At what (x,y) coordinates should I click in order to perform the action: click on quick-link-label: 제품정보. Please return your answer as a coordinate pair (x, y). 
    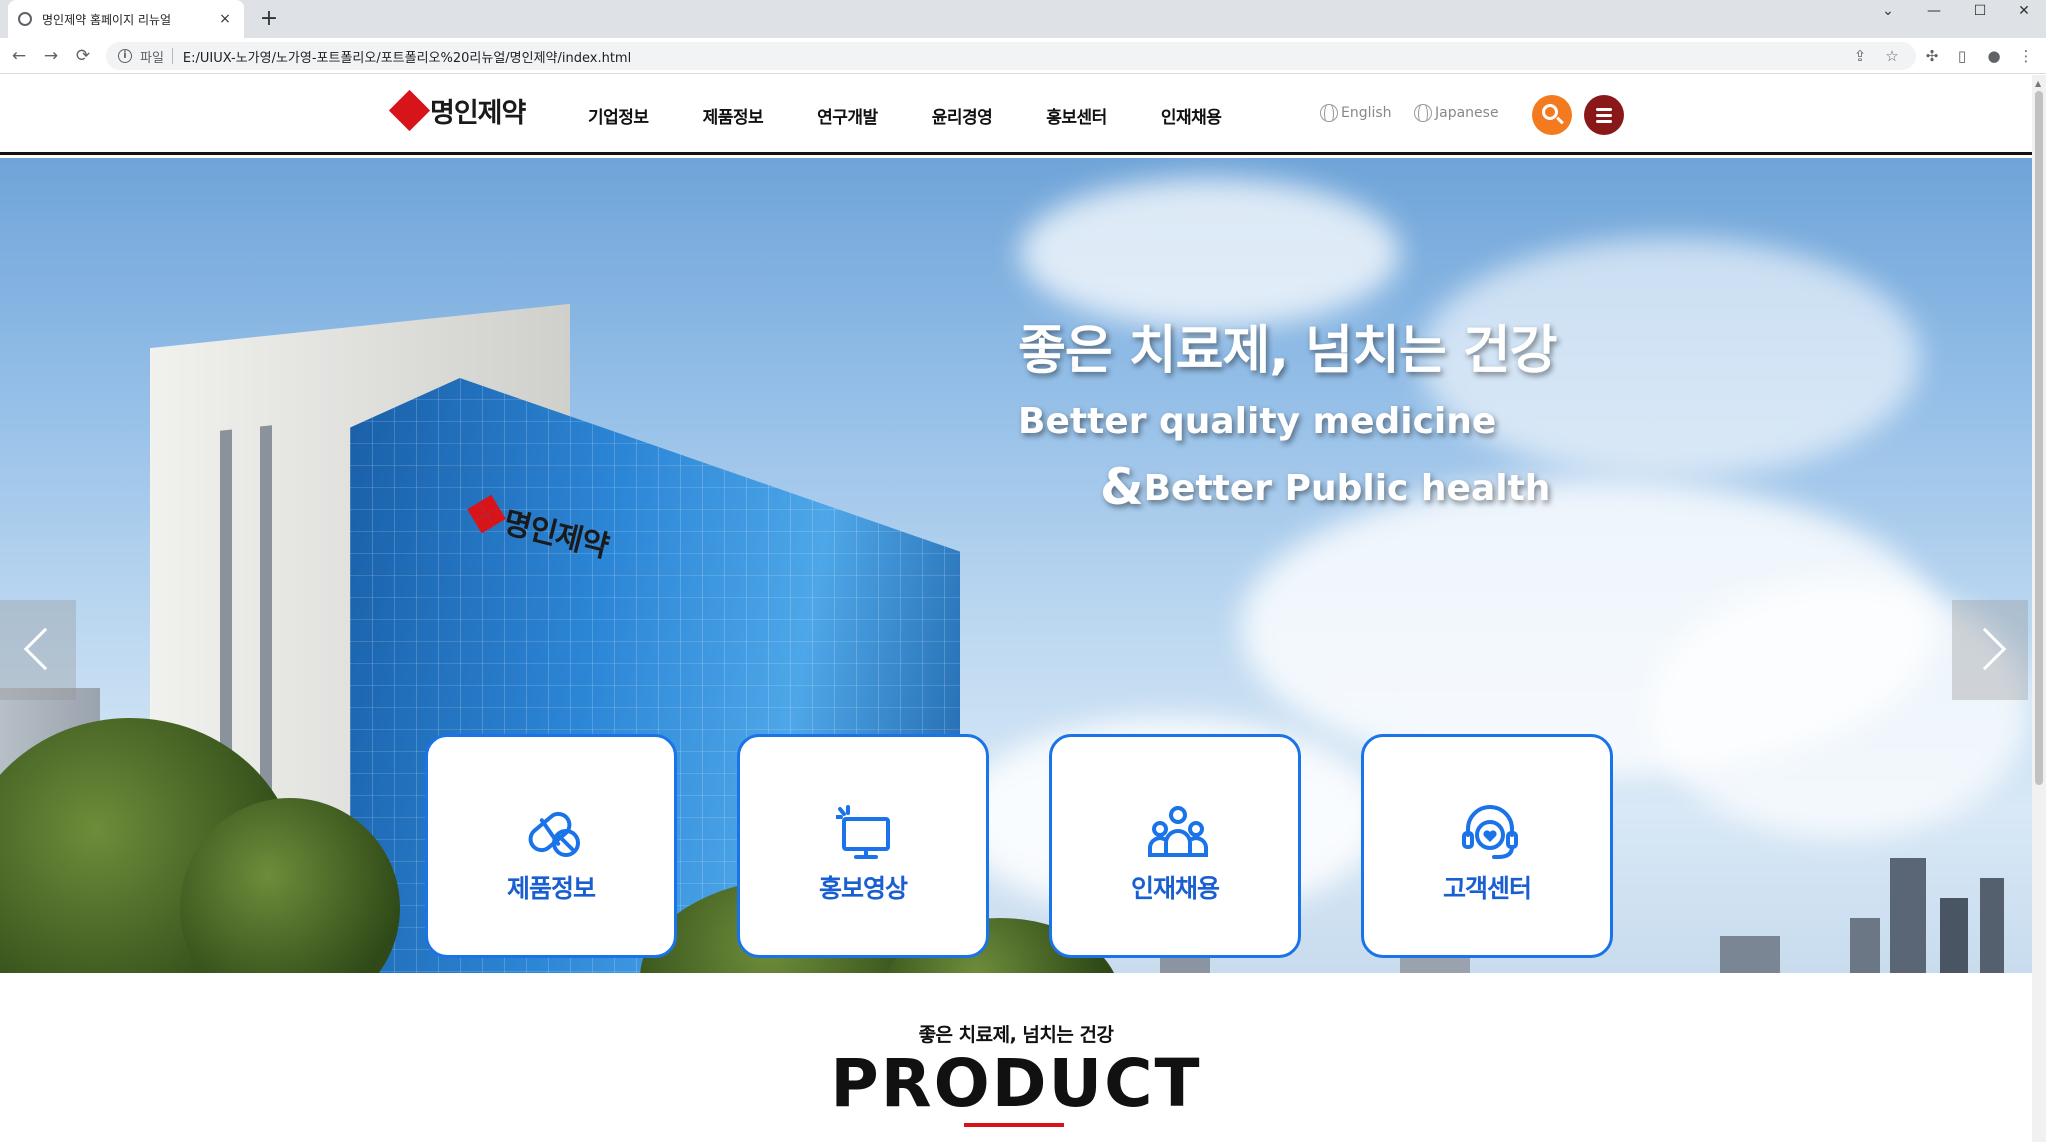
    Looking at the image, I should click on (551, 888).